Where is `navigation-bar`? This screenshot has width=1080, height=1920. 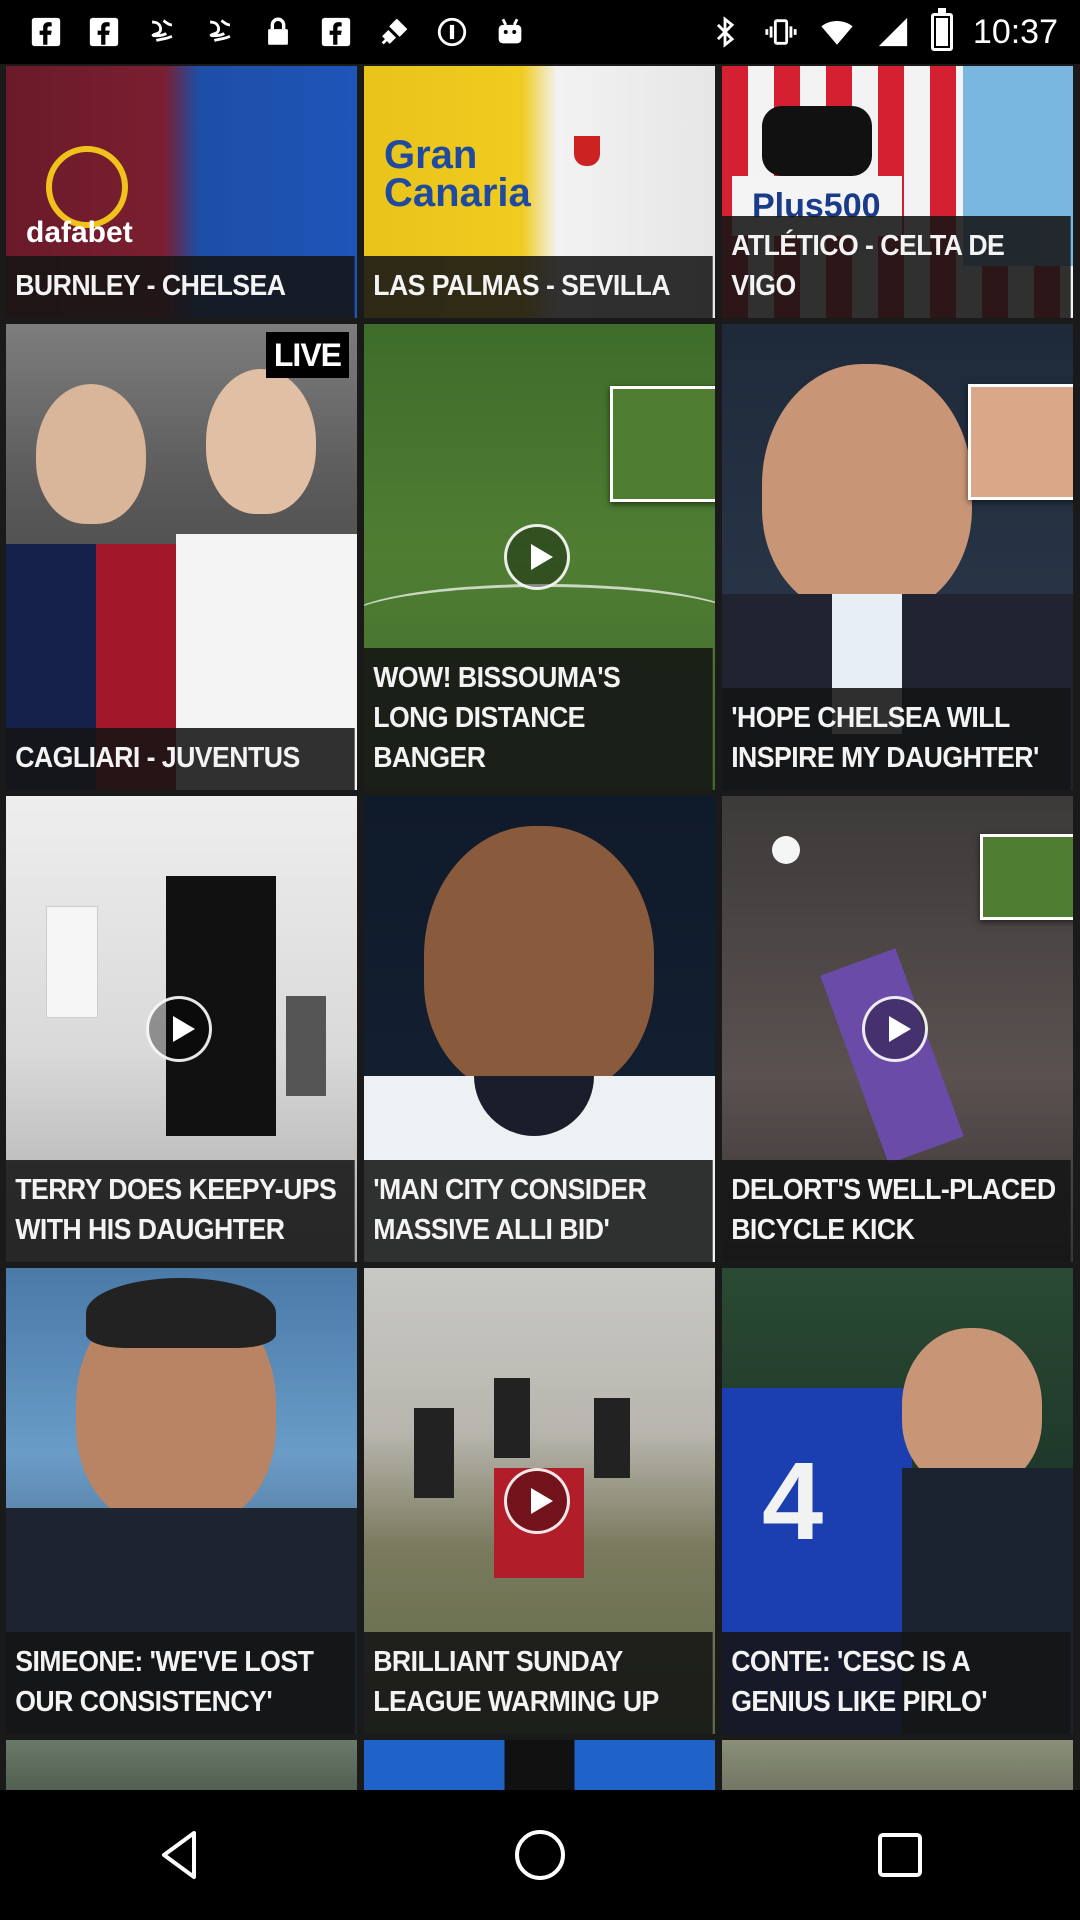 navigation-bar is located at coordinates (540, 1855).